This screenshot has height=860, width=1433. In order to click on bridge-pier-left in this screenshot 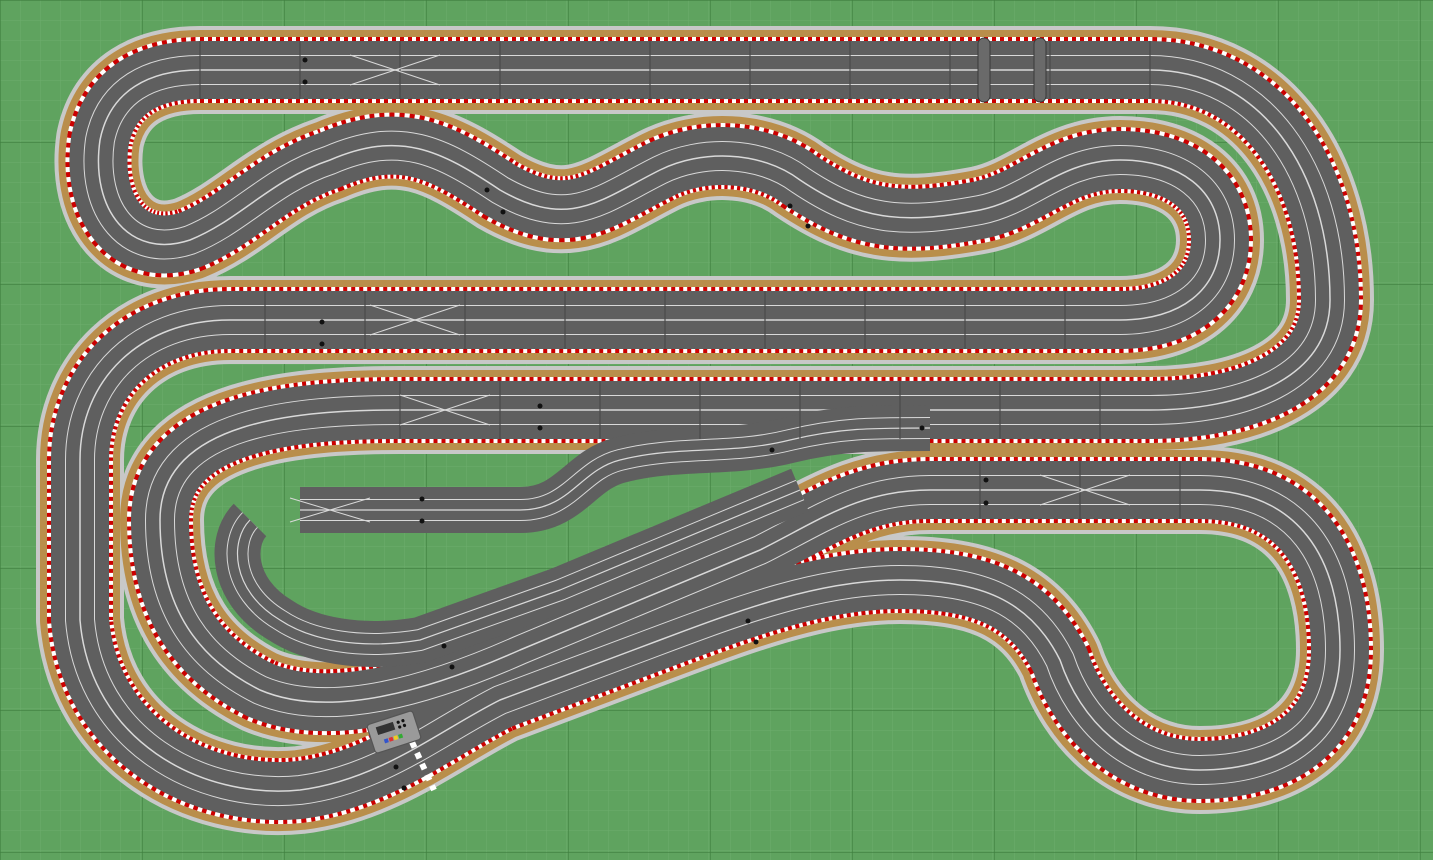, I will do `click(984, 70)`.